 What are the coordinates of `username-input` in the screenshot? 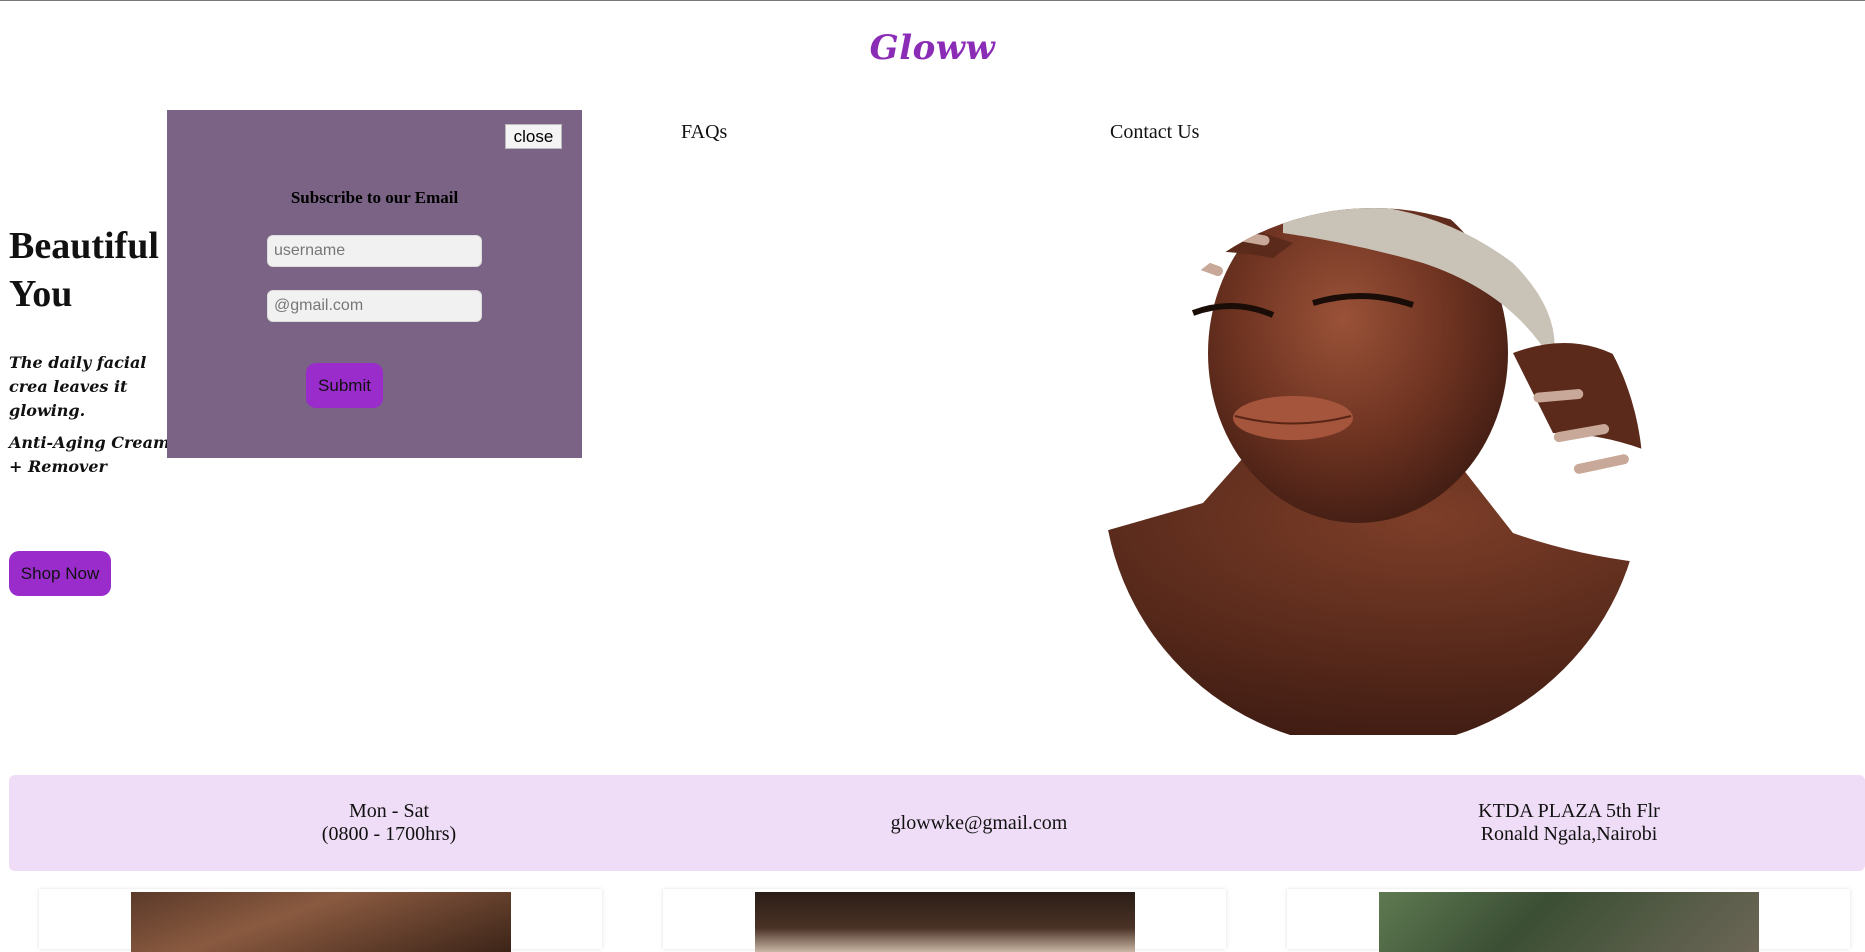 It's located at (374, 251).